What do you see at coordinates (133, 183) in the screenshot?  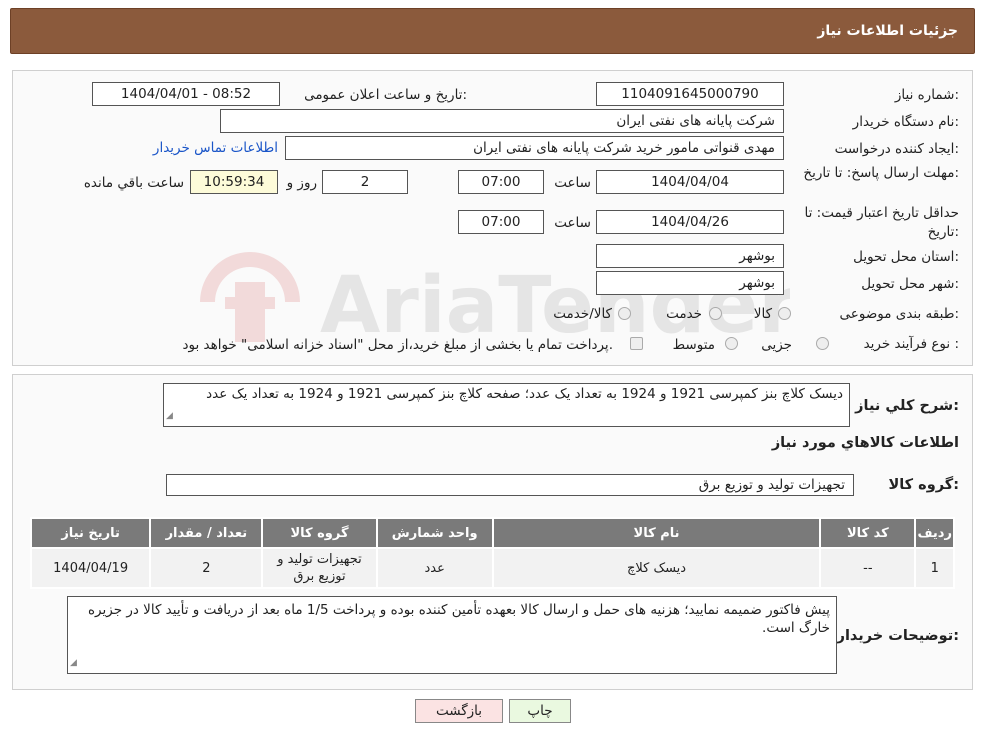 I see `remaining-time-label: ساعت باقي مانده` at bounding box center [133, 183].